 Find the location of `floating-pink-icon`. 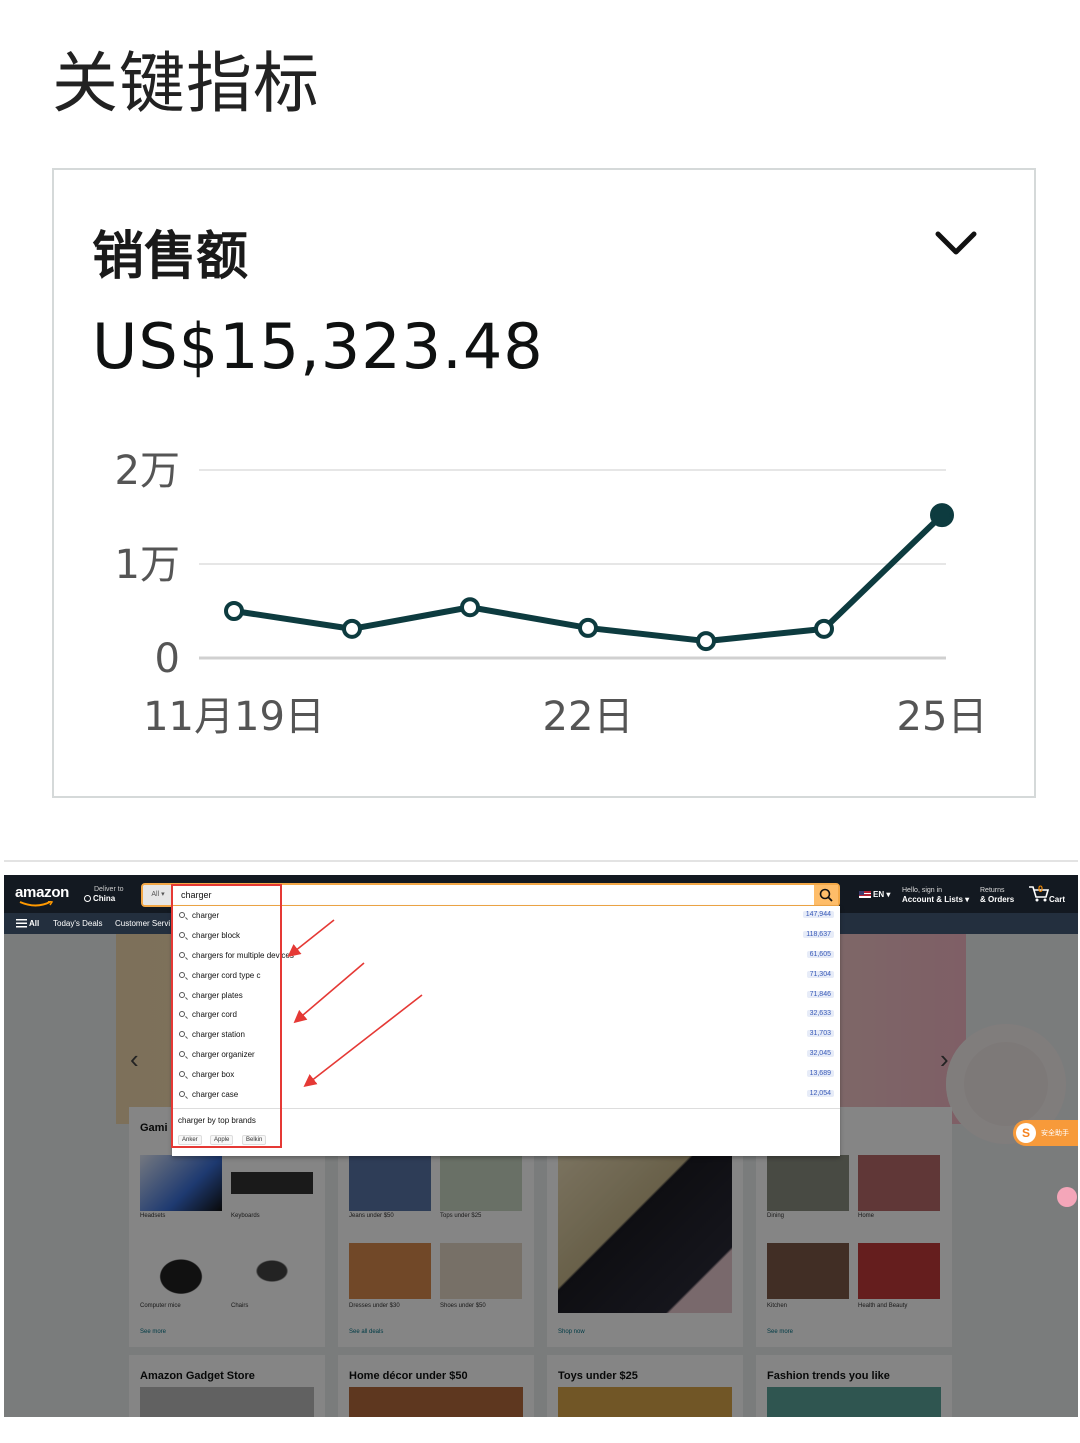

floating-pink-icon is located at coordinates (1067, 1197).